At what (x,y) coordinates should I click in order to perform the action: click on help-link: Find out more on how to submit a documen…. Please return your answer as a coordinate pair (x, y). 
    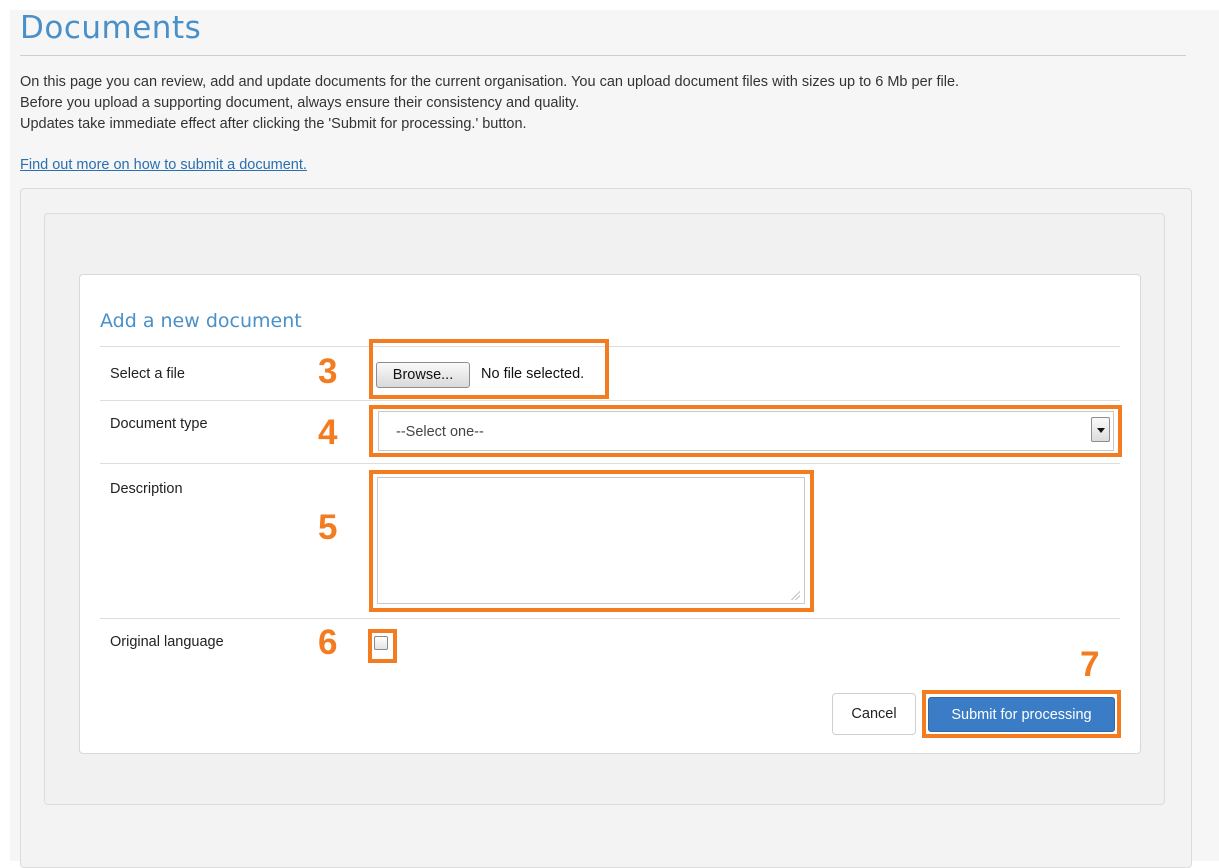
    Looking at the image, I should click on (163, 165).